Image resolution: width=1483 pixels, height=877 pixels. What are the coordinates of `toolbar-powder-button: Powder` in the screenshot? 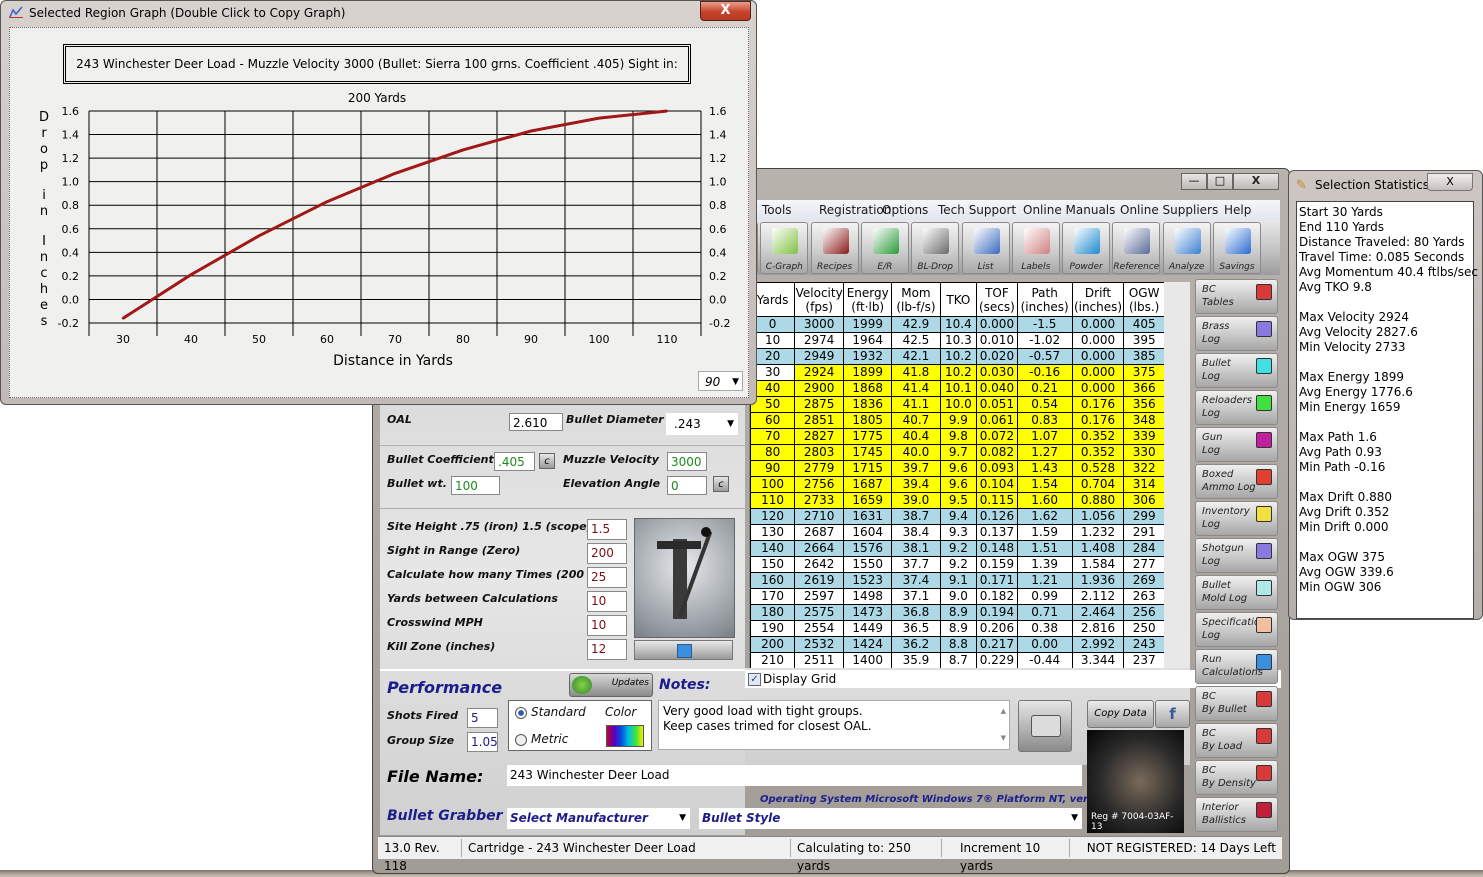 It's located at (1086, 248).